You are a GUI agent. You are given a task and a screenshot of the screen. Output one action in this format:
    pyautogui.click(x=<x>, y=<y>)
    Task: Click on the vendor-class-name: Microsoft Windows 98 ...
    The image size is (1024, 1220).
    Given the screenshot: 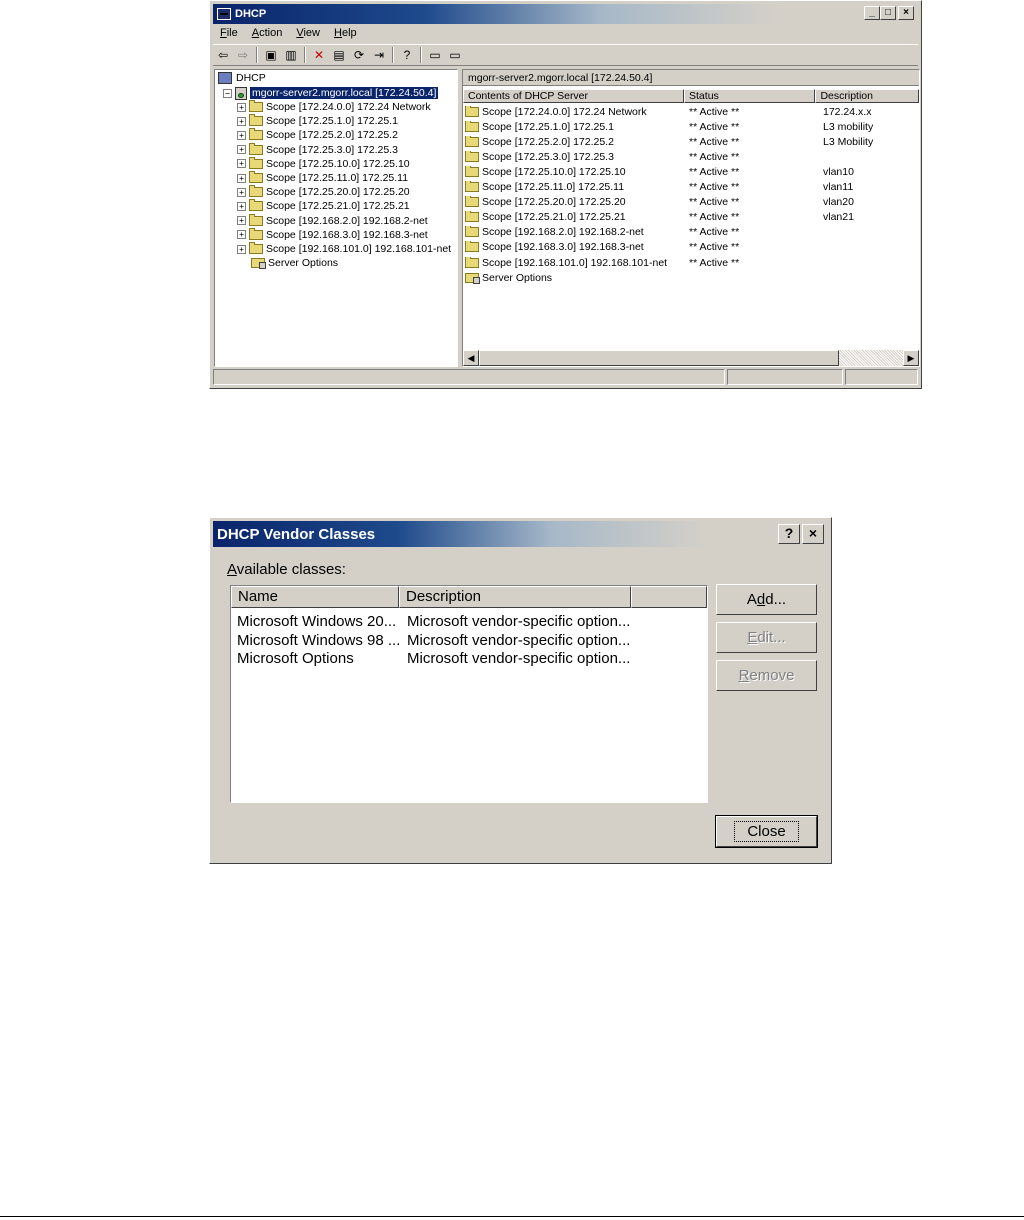 What is the action you would take?
    pyautogui.click(x=319, y=640)
    